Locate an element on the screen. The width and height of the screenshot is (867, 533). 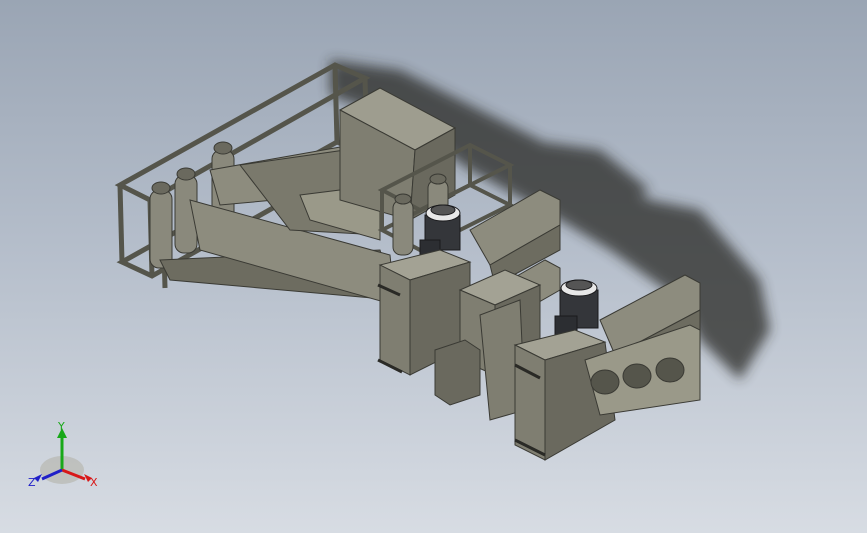
triad-x-label: X is located at coordinates (94, 482).